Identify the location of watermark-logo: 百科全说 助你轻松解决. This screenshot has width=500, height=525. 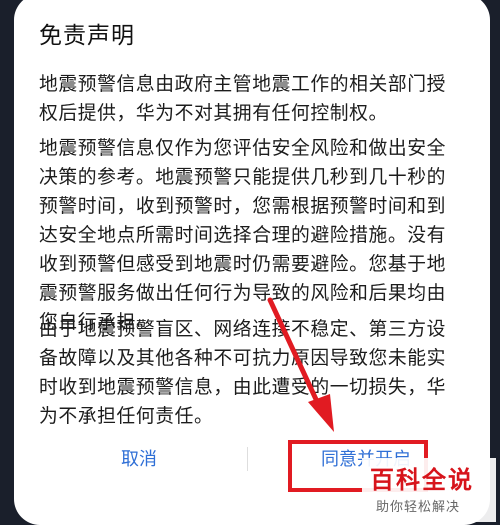
(429, 490).